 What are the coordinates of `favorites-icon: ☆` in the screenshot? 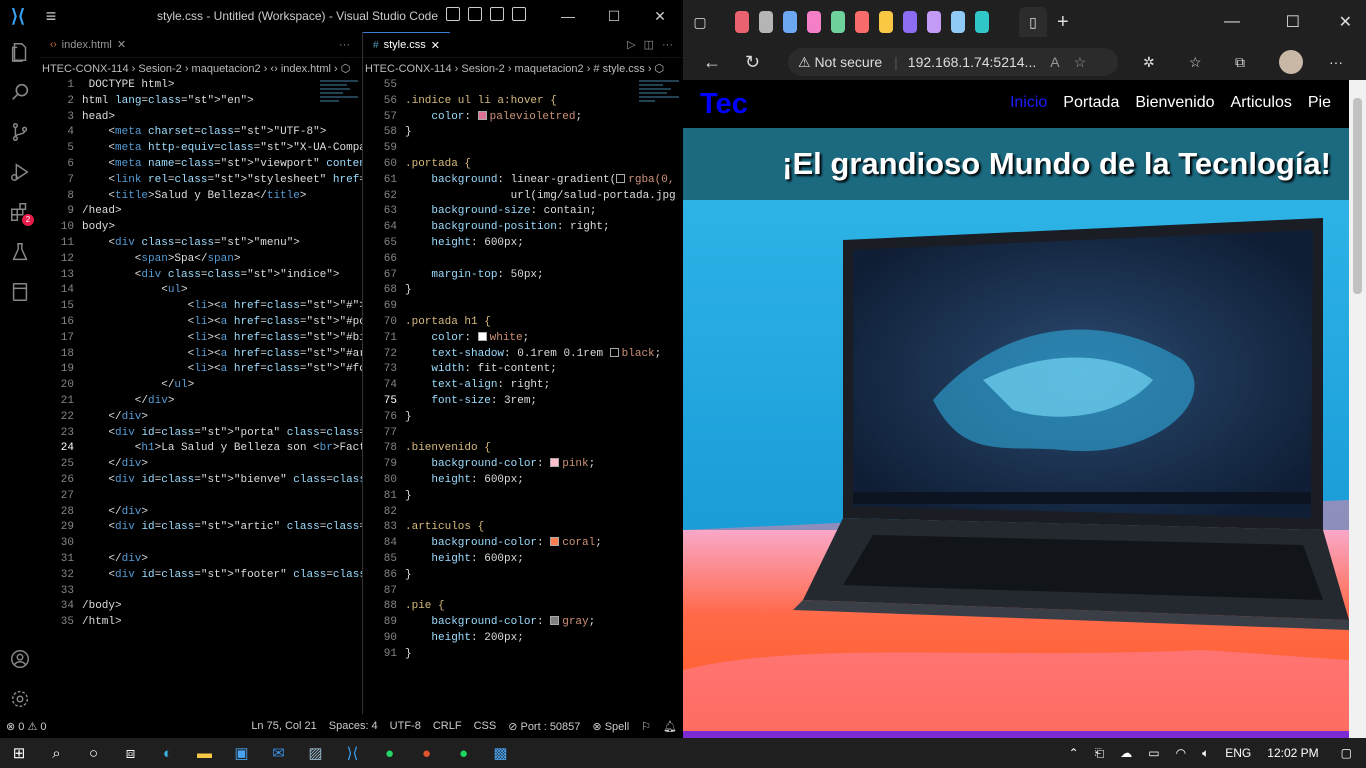 It's located at (1195, 62).